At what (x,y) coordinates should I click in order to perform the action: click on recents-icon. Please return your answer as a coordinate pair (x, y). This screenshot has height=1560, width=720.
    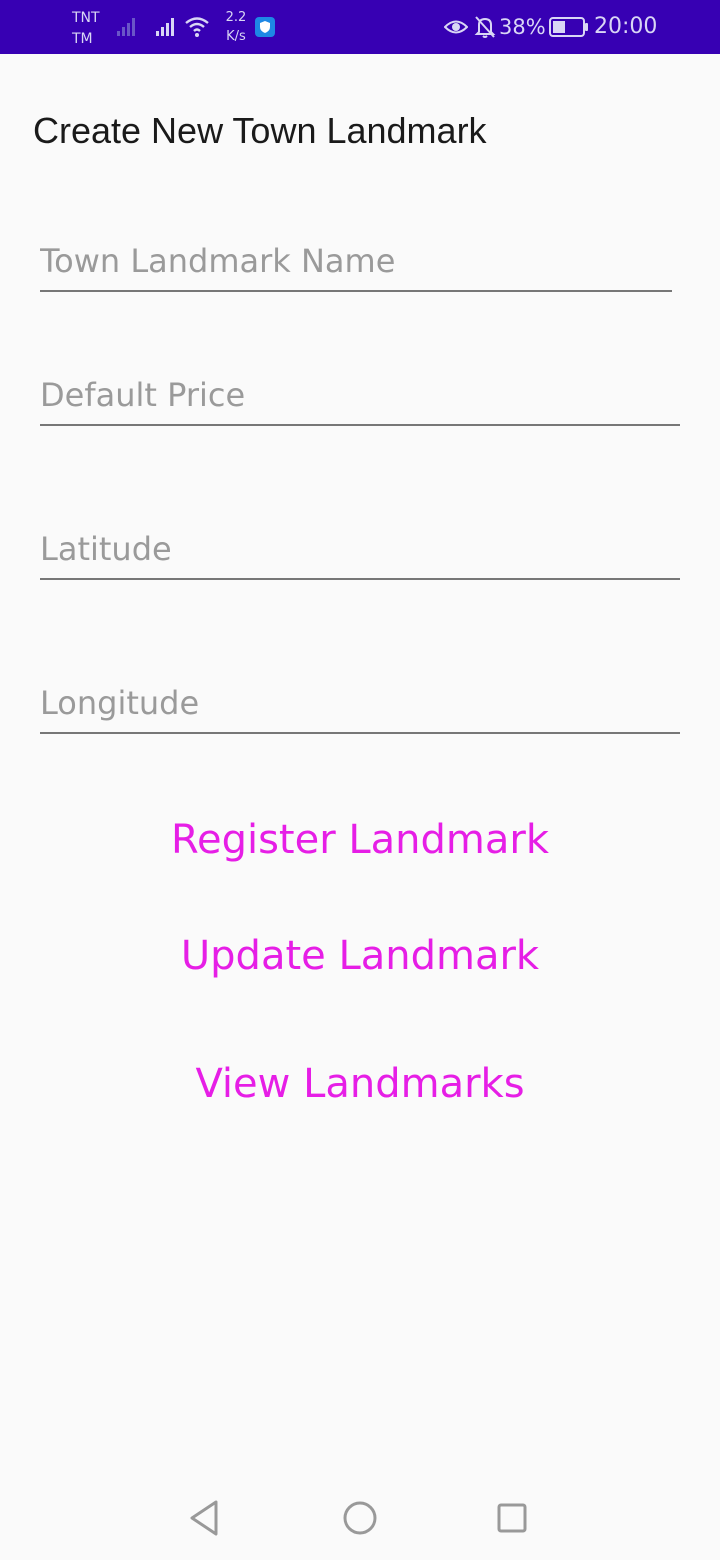
    Looking at the image, I should click on (512, 1520).